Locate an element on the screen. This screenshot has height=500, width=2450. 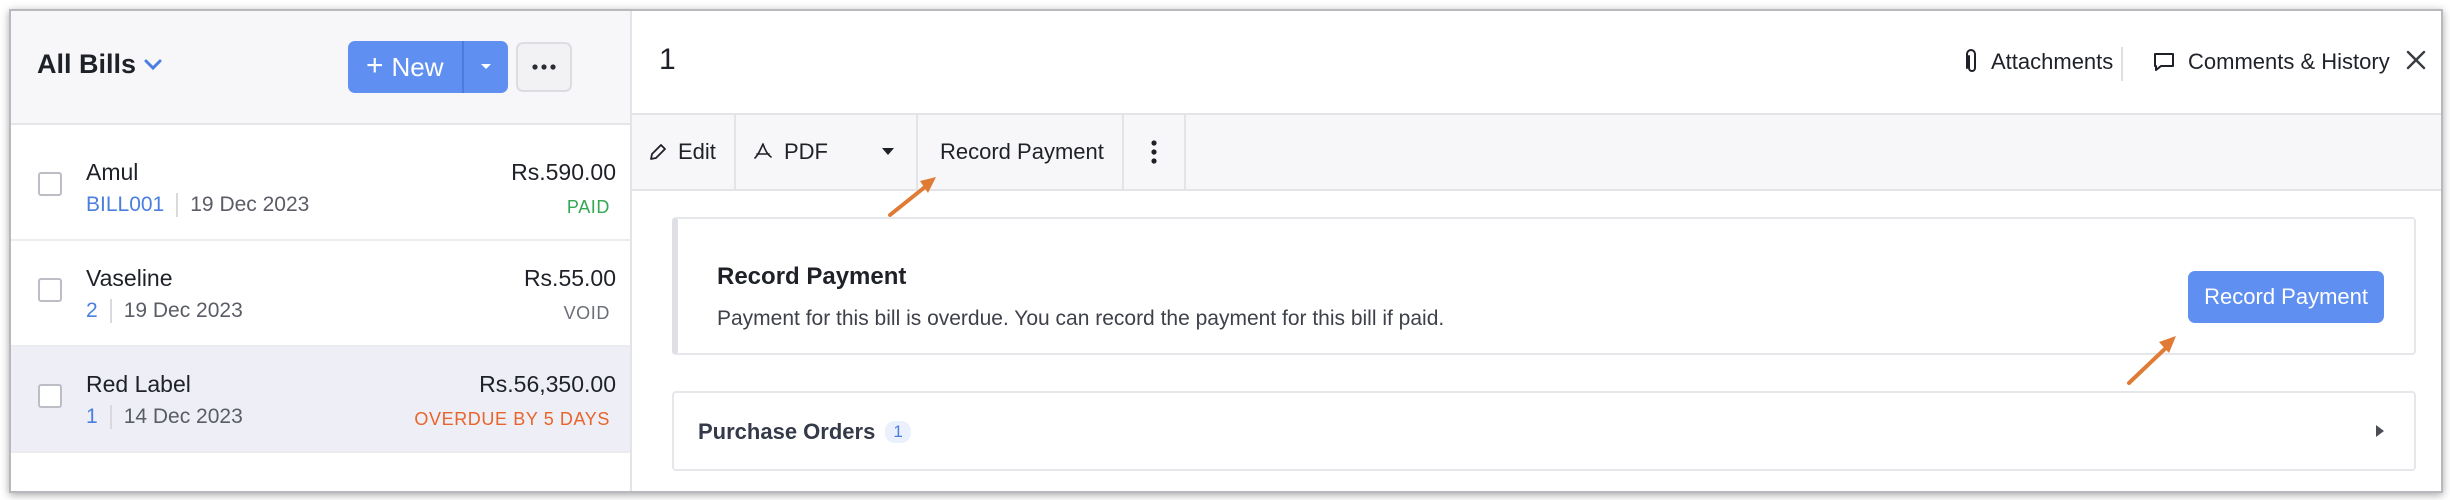
status-badge: PAID is located at coordinates (588, 207).